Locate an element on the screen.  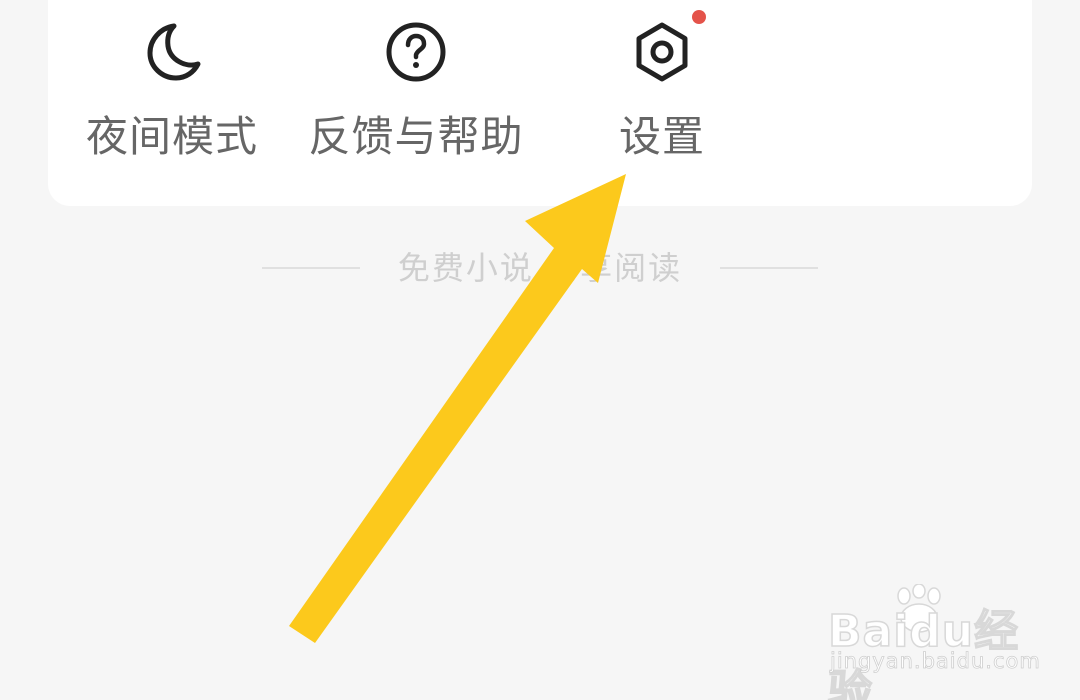
night-mode-label: 夜间模式 is located at coordinates (171, 136).